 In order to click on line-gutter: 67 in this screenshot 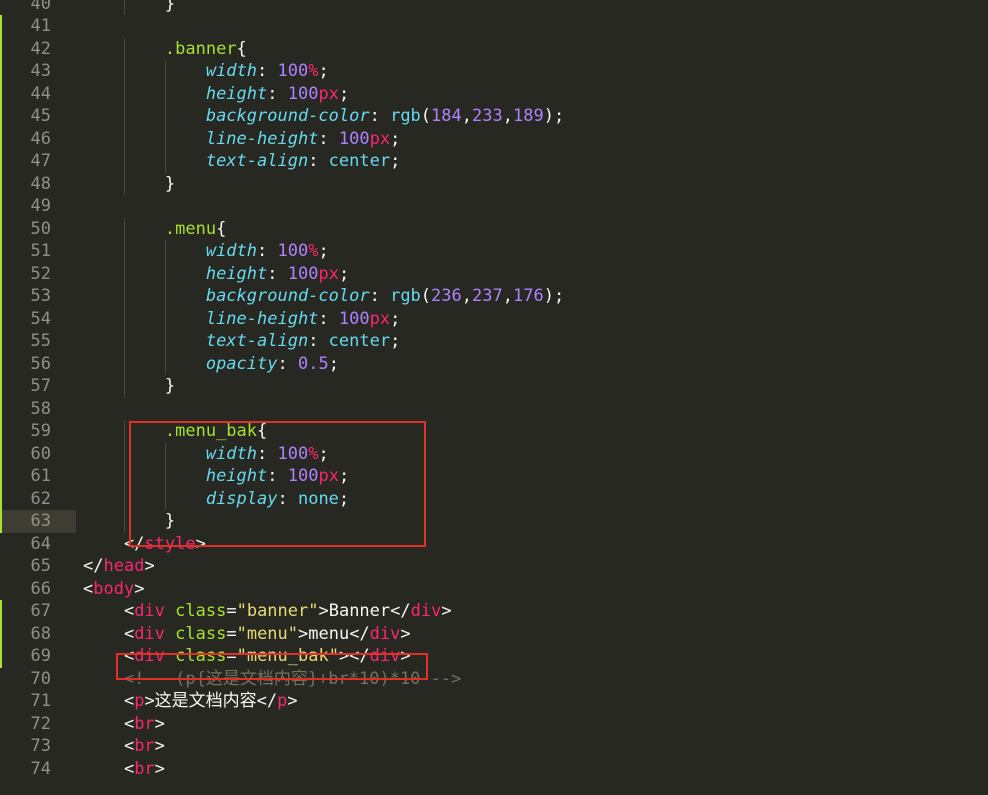, I will do `click(38, 611)`.